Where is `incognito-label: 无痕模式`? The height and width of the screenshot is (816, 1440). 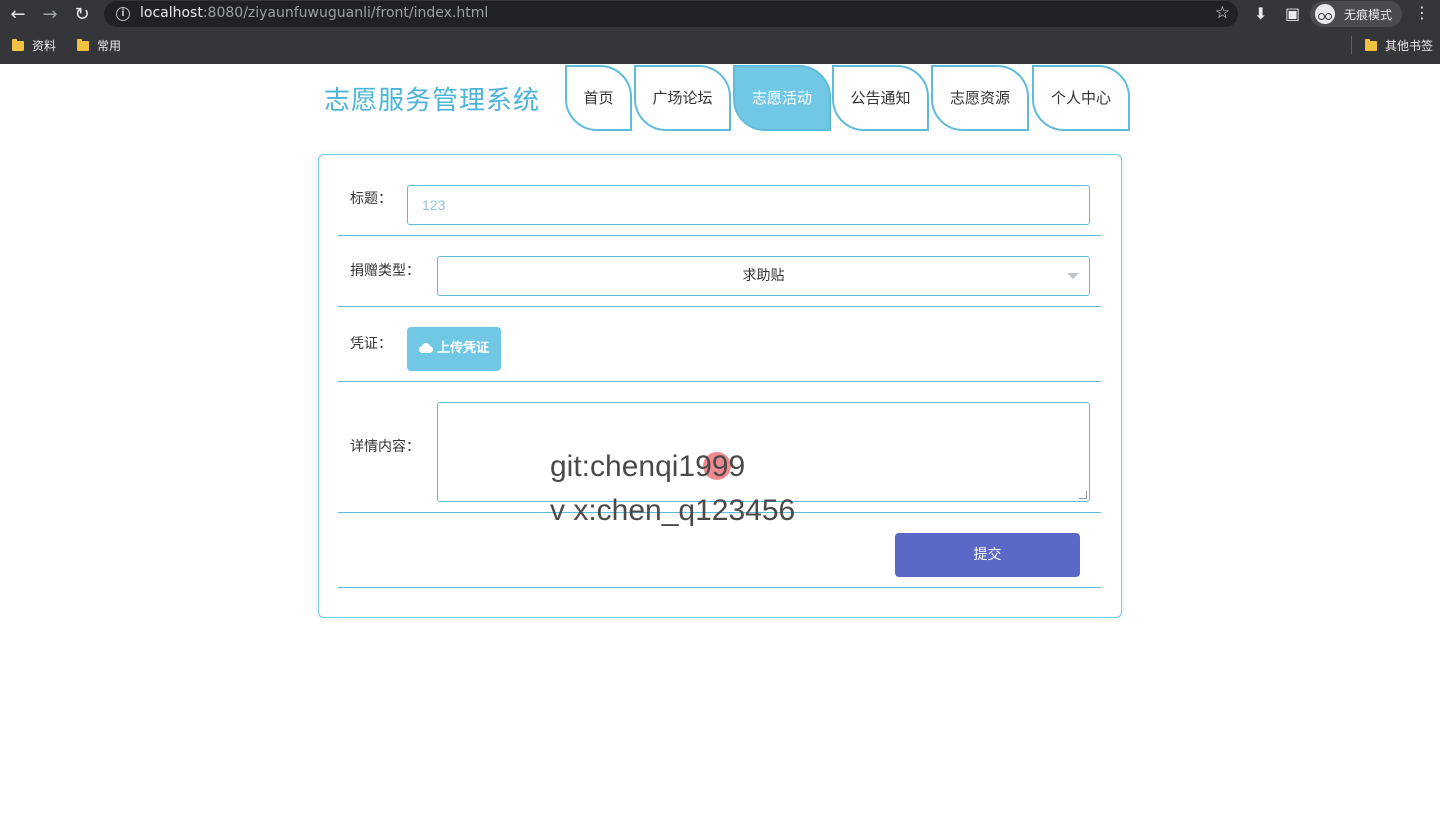 incognito-label: 无痕模式 is located at coordinates (1368, 15).